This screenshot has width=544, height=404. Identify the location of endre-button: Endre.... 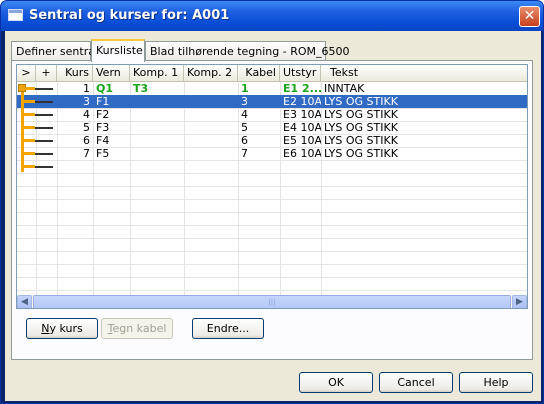
(228, 328).